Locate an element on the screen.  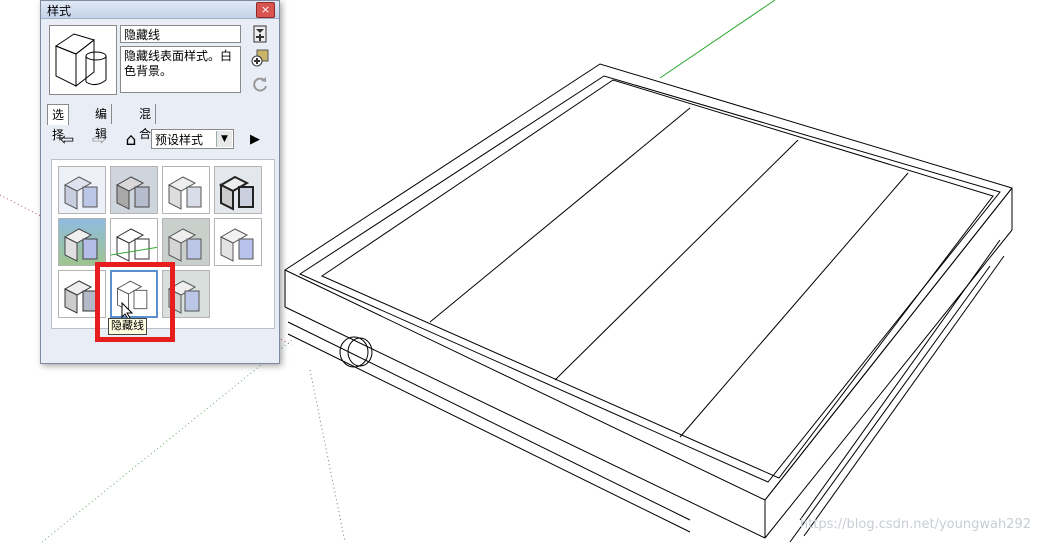
style-description-input: 隐藏线表面样式。白色背景。 is located at coordinates (180, 69).